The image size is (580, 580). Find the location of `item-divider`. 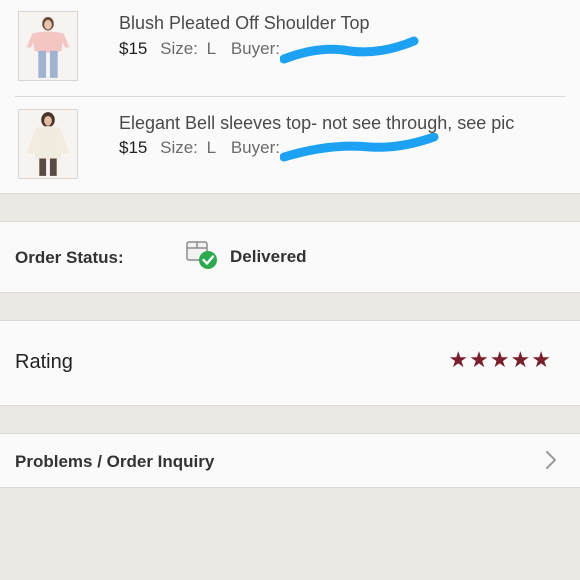

item-divider is located at coordinates (290, 96).